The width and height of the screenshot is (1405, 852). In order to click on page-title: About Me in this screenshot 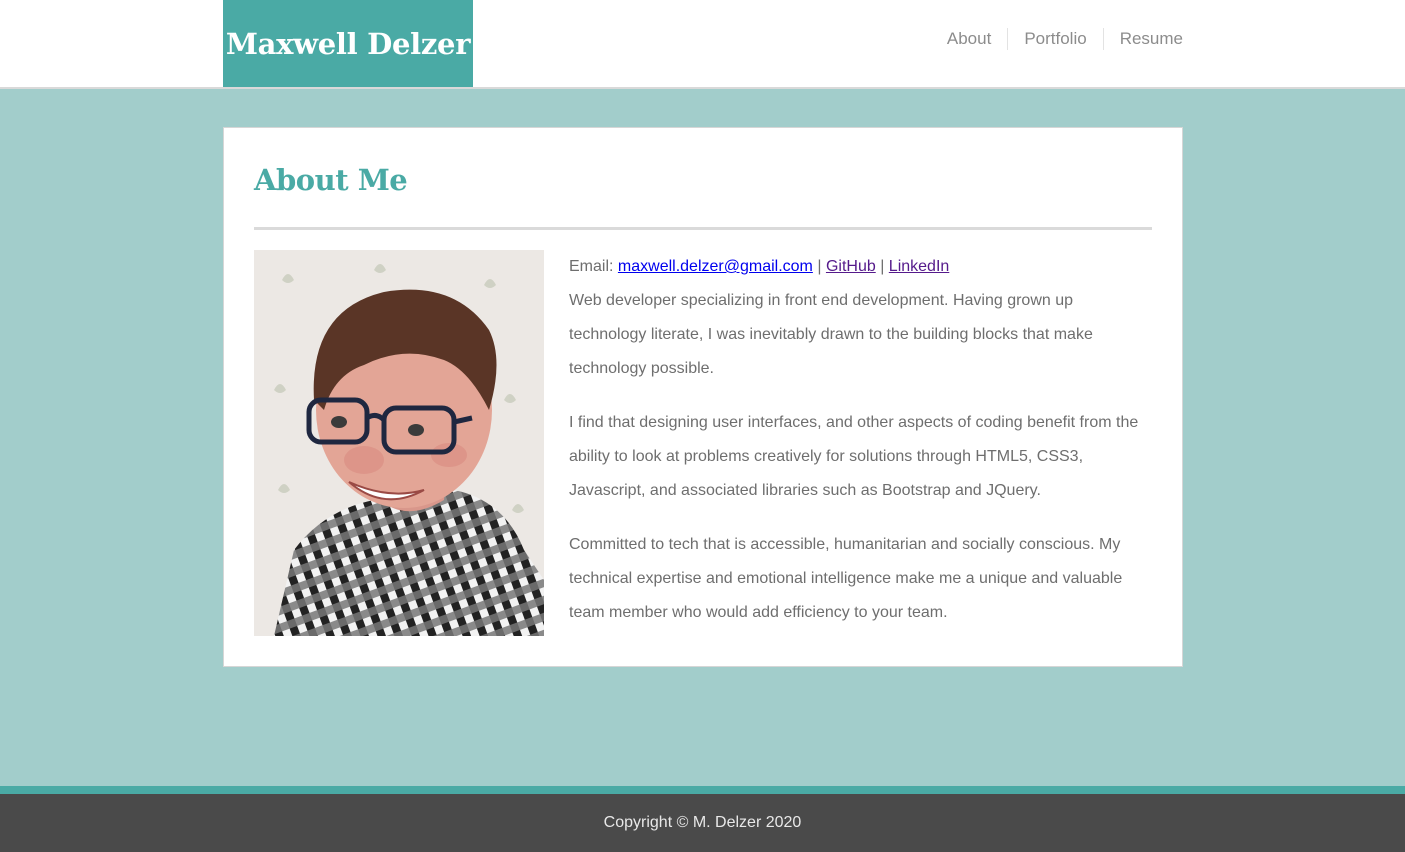, I will do `click(331, 180)`.